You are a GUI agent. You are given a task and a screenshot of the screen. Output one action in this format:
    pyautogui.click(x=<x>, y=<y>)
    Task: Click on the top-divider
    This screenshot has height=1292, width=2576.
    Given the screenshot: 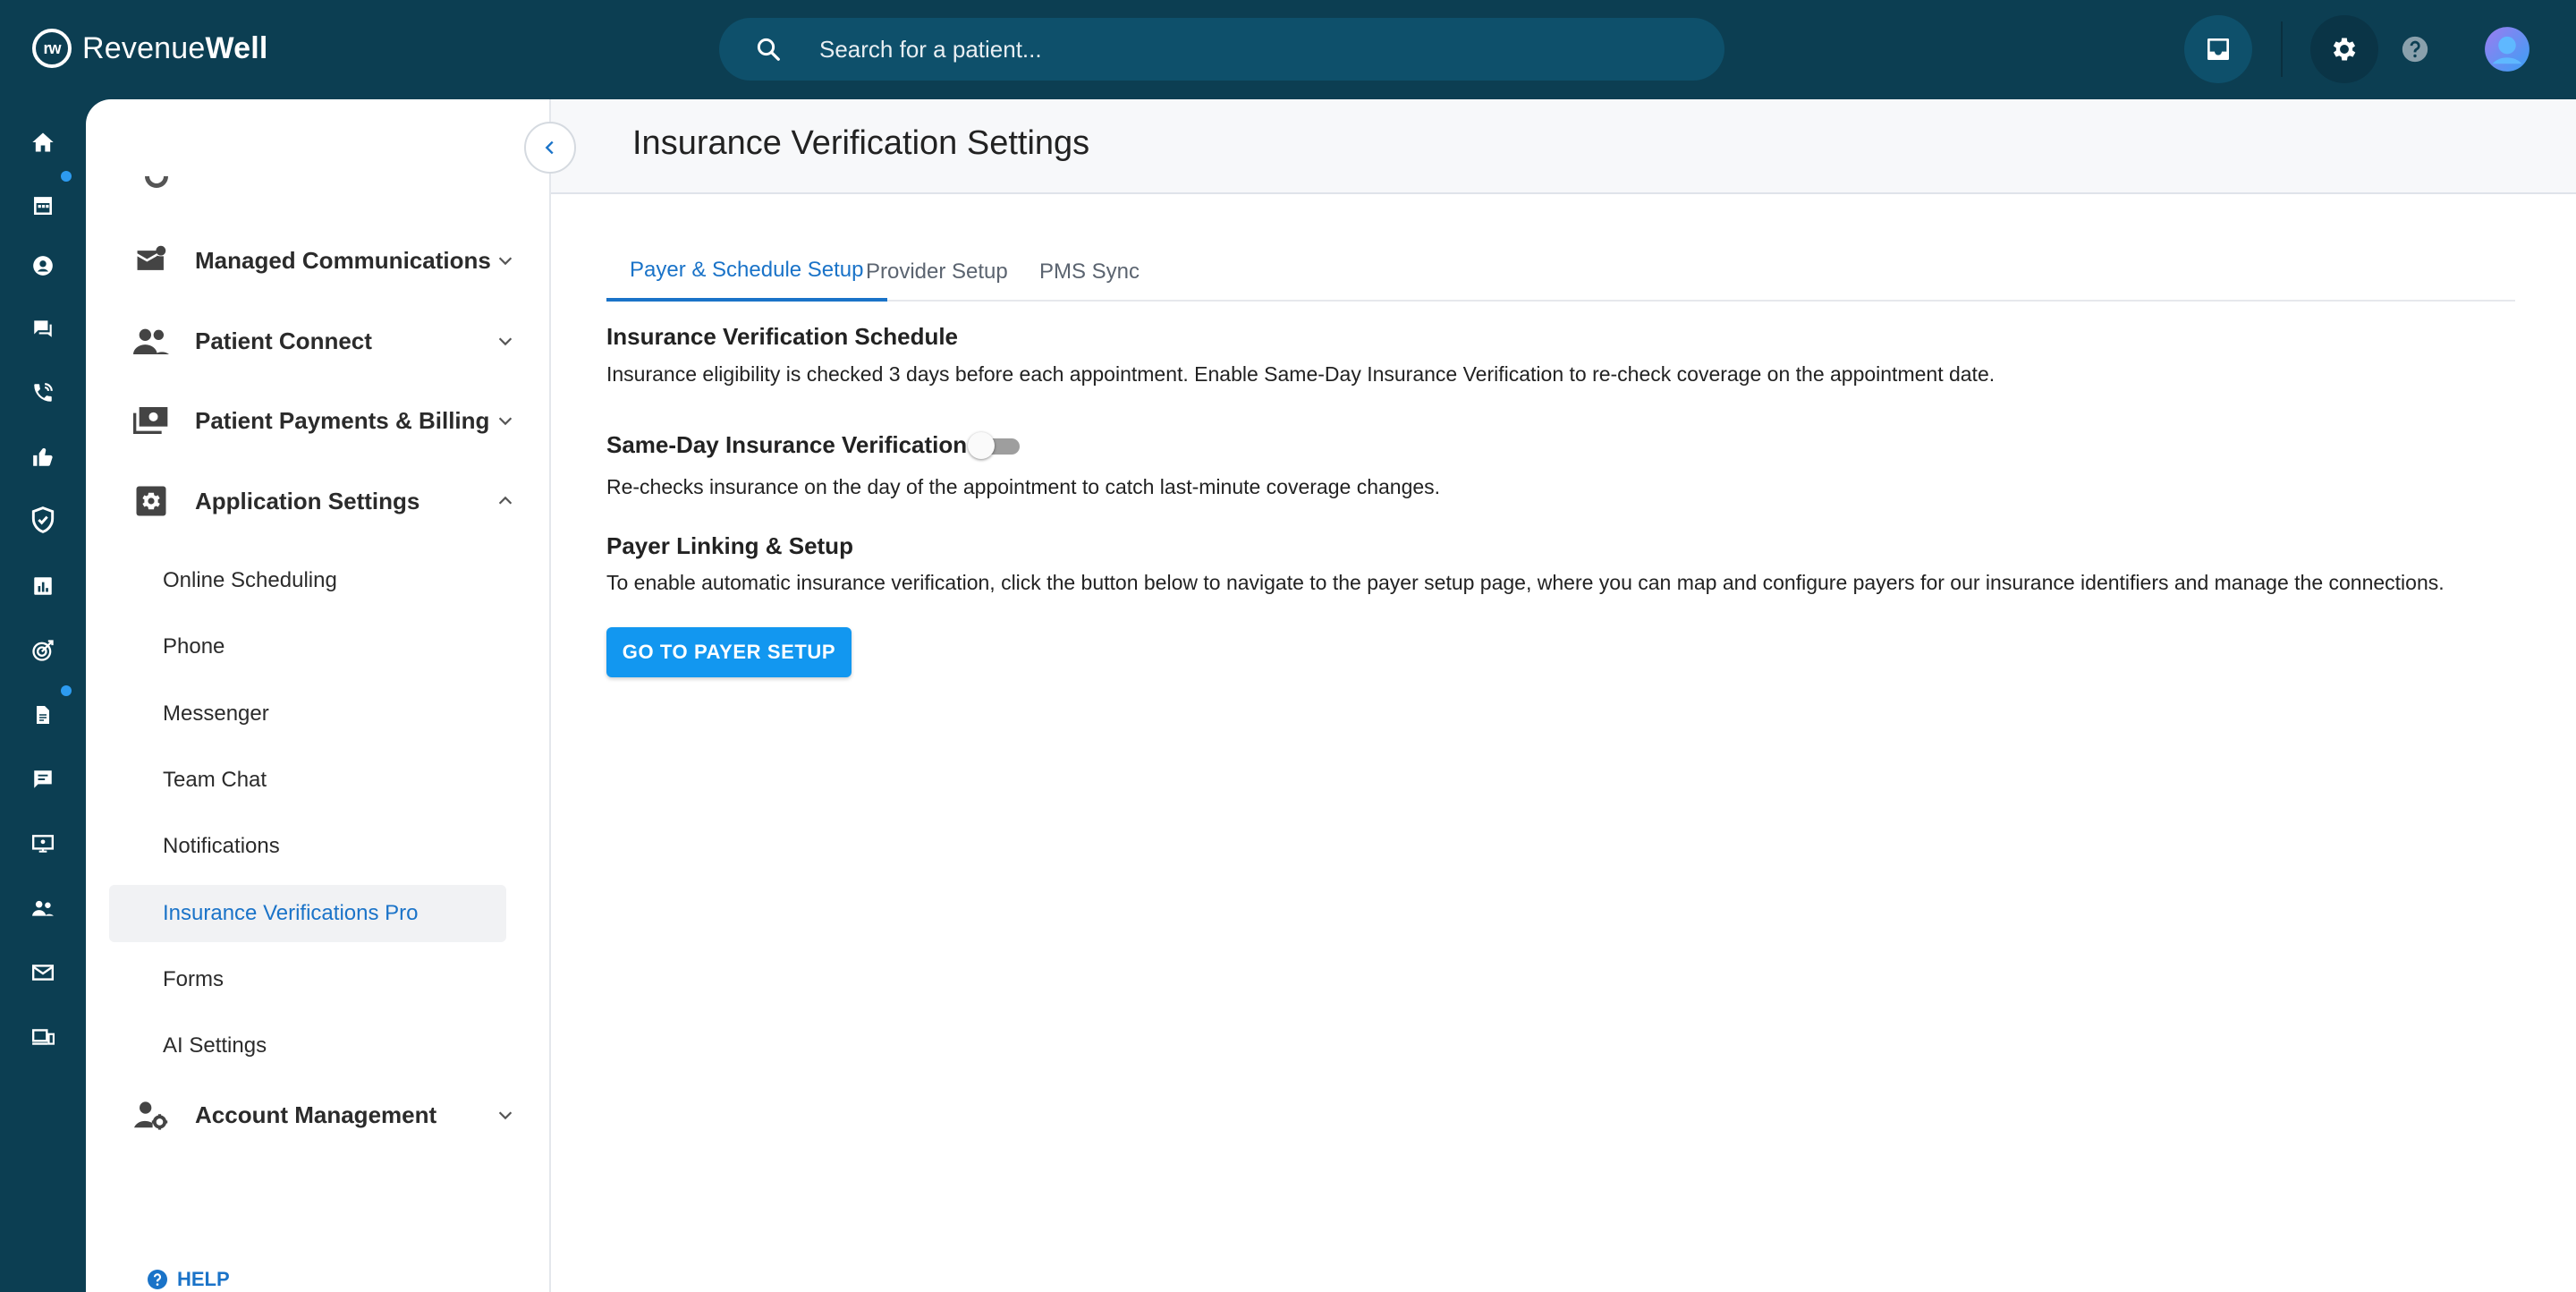 What is the action you would take?
    pyautogui.click(x=2282, y=49)
    